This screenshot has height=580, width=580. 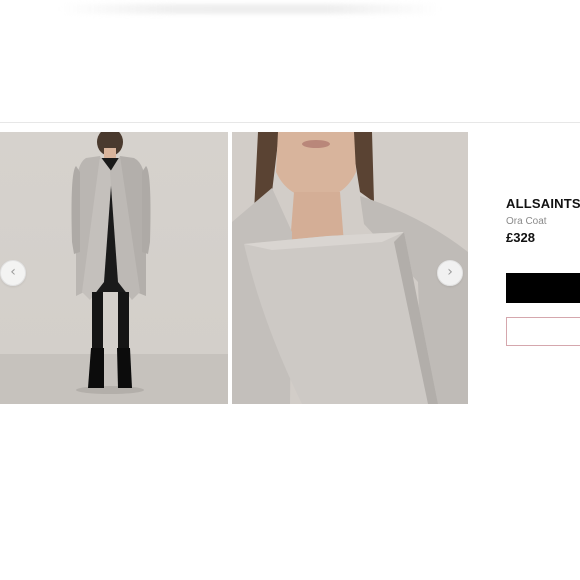 What do you see at coordinates (290, 122) in the screenshot?
I see `header-divider` at bounding box center [290, 122].